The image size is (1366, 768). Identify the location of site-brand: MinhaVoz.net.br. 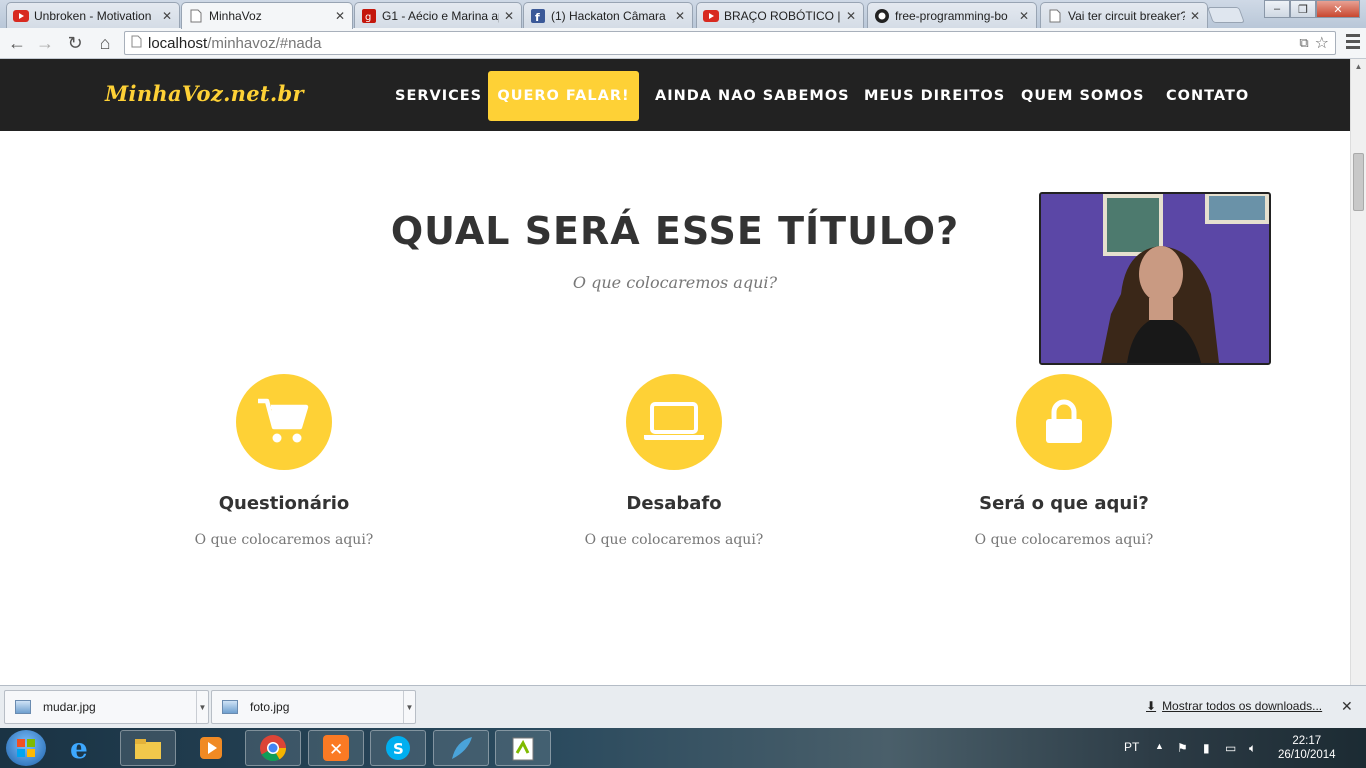
(204, 93).